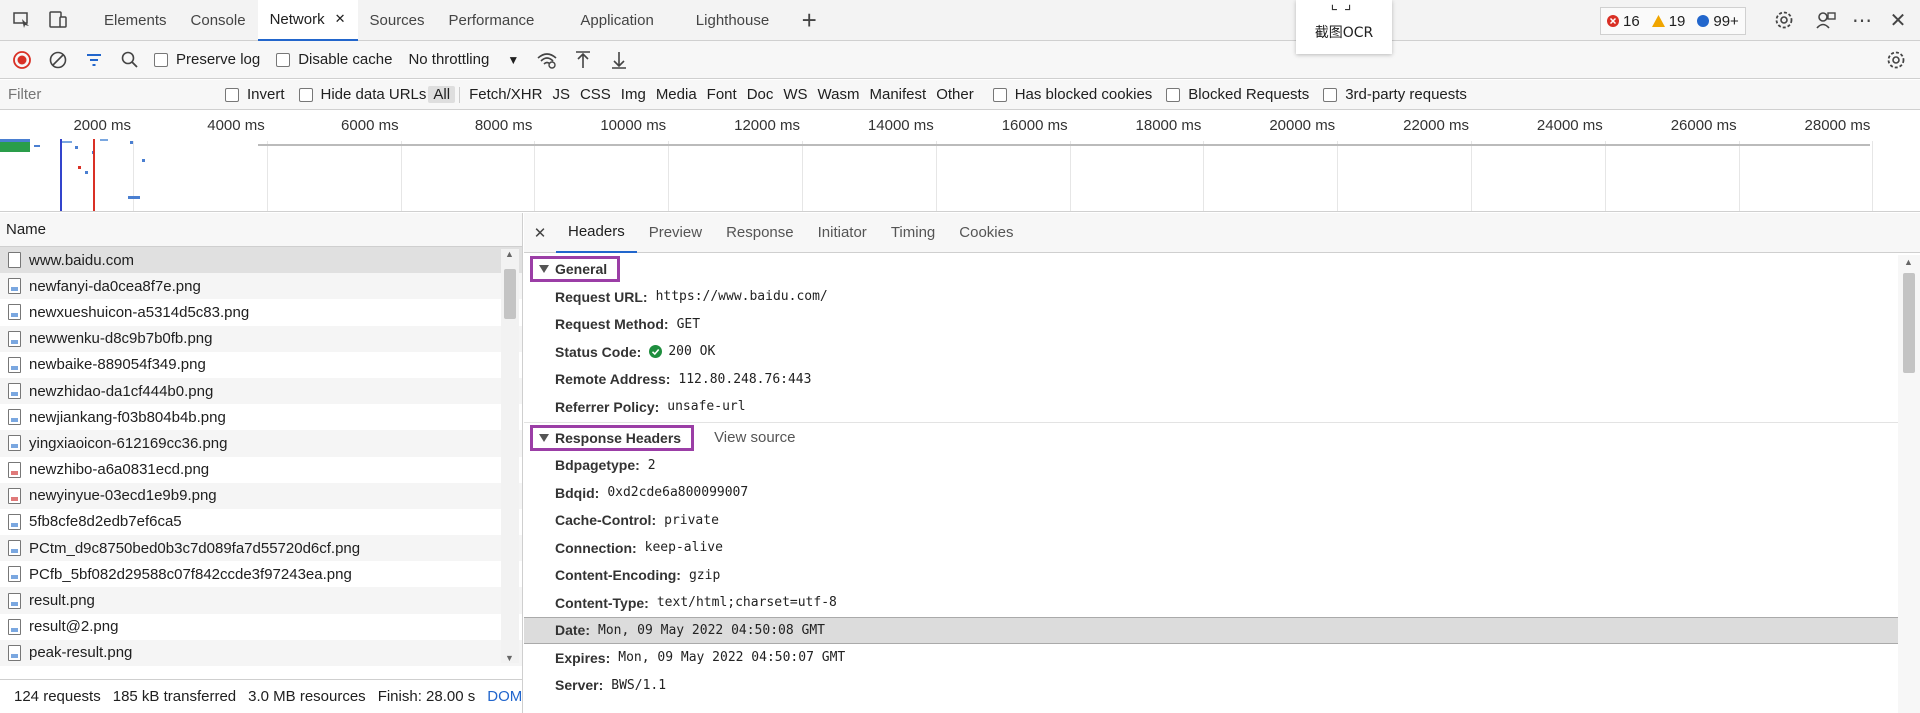 The height and width of the screenshot is (713, 1920). I want to click on request-row: newzhidao-da1cf444b0.png, so click(261, 391).